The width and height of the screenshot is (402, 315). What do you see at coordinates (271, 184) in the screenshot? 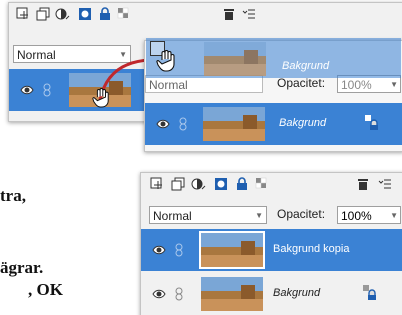
I see `layers-toolbar` at bounding box center [271, 184].